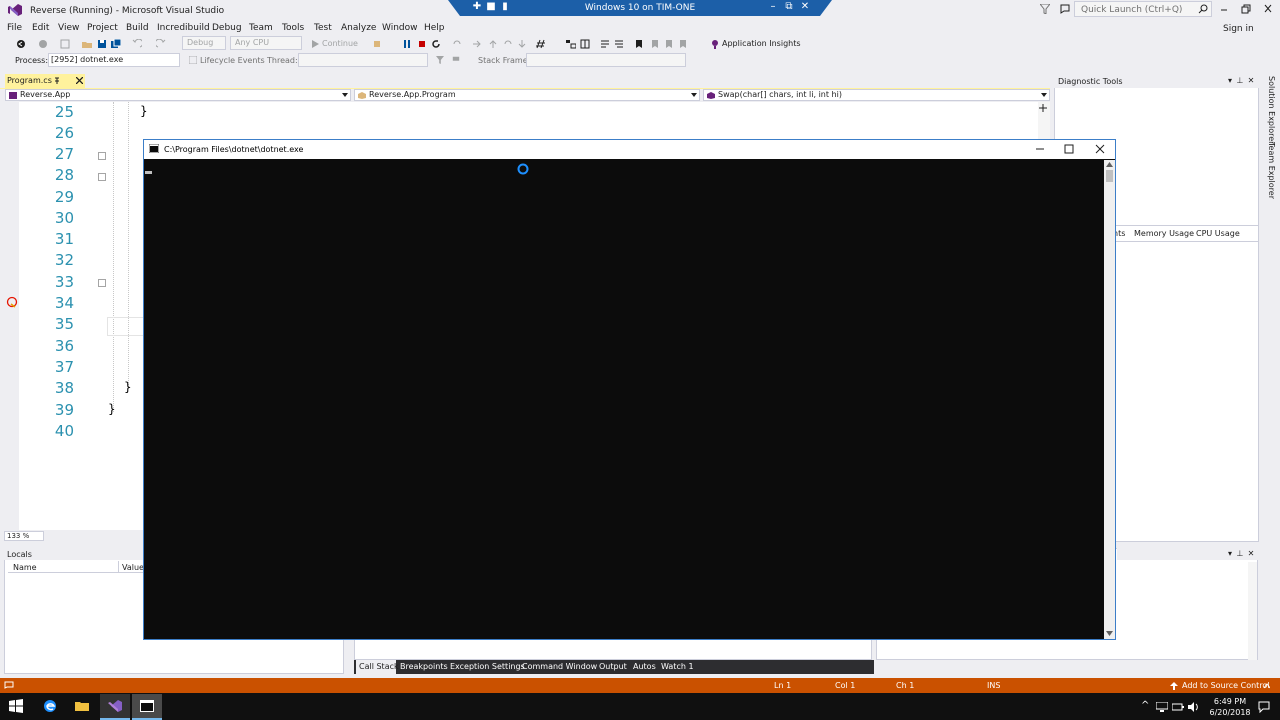  What do you see at coordinates (440, 60) in the screenshot?
I see `thread-filter-icon` at bounding box center [440, 60].